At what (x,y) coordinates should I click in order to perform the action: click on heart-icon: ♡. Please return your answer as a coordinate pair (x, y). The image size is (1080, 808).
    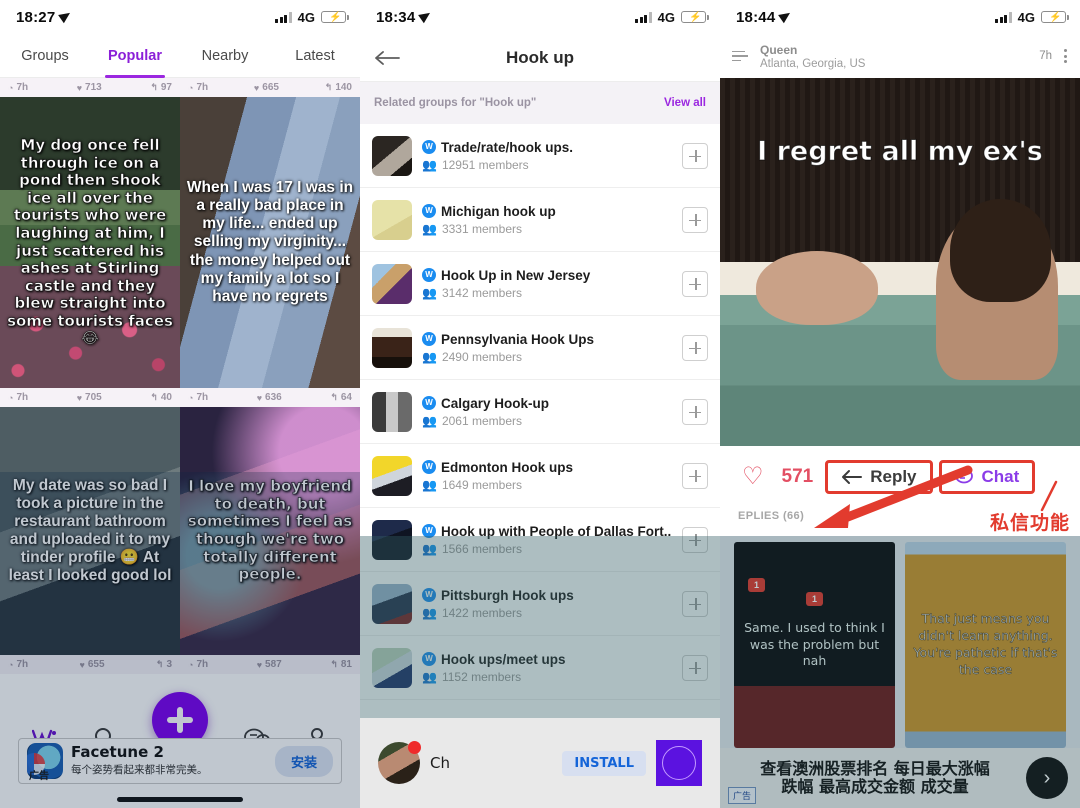
    Looking at the image, I should click on (753, 477).